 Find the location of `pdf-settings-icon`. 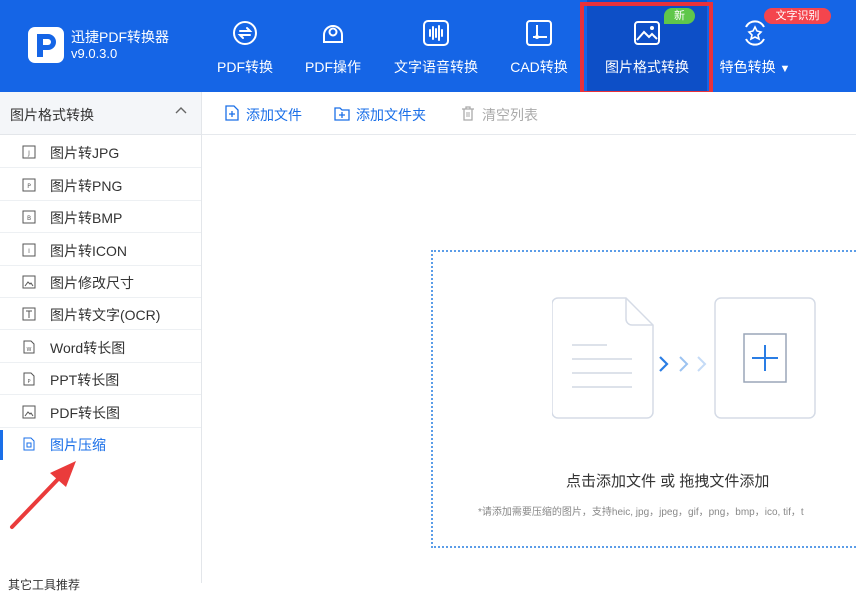

pdf-settings-icon is located at coordinates (333, 34).